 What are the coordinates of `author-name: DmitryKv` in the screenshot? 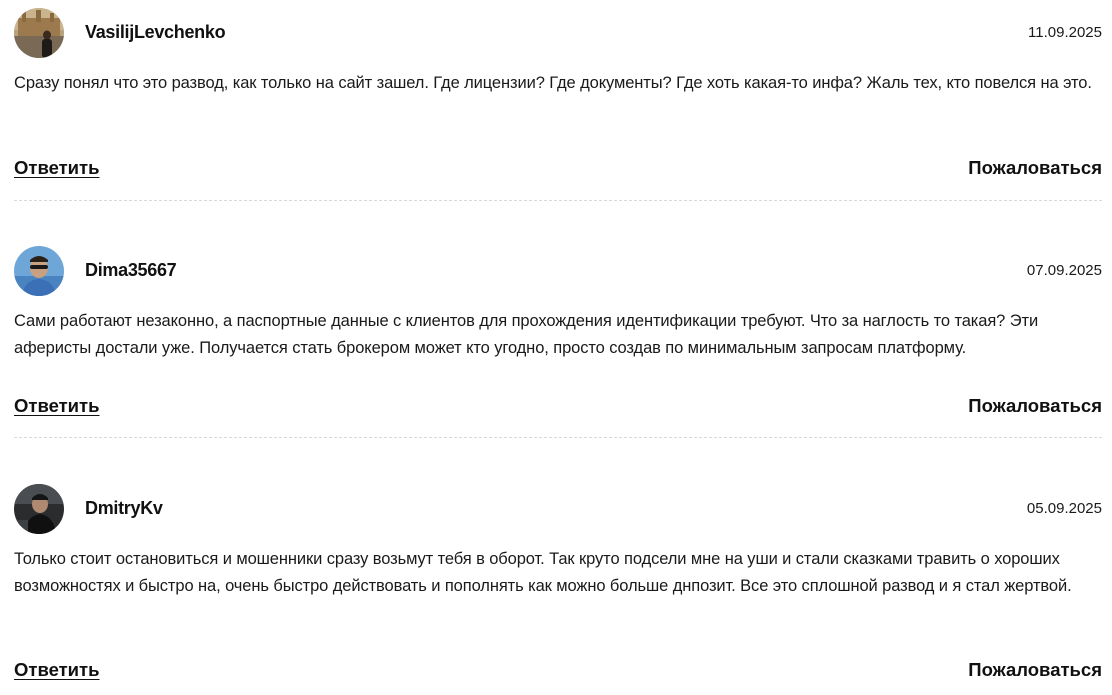 It's located at (124, 508).